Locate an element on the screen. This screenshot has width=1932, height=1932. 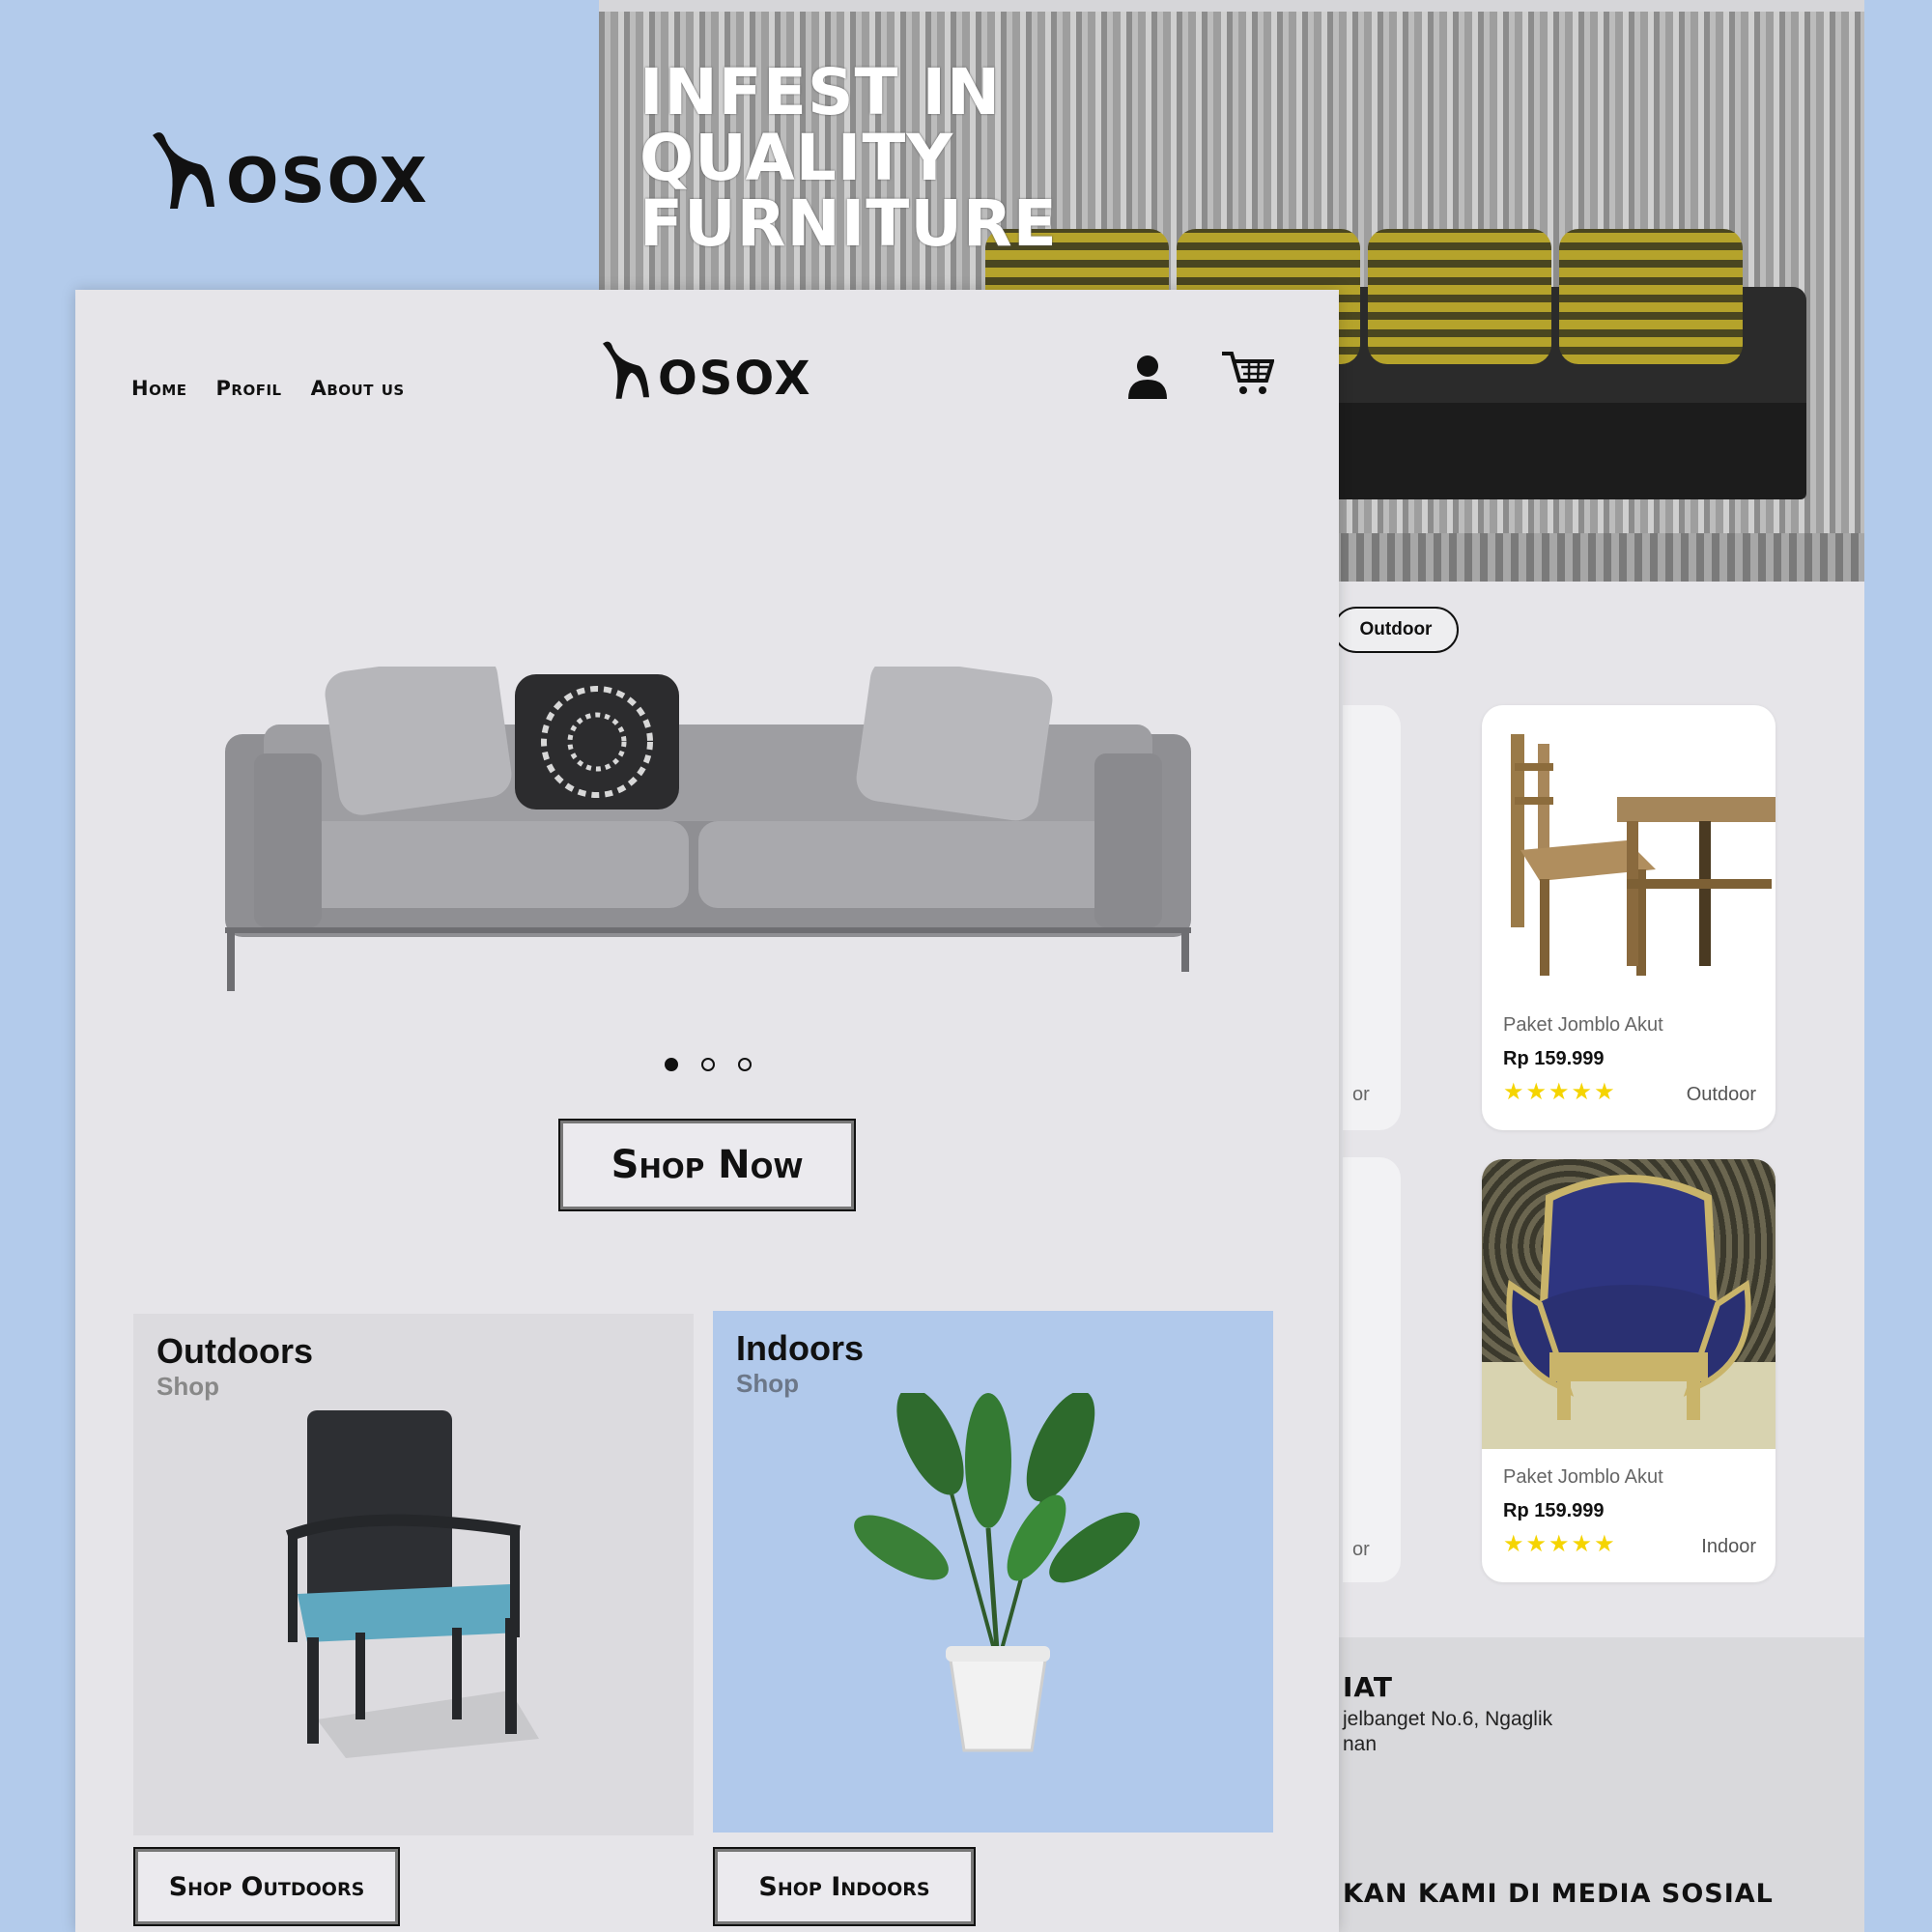
shop-outdoors-button: Shop Outdoors is located at coordinates (266, 1886).